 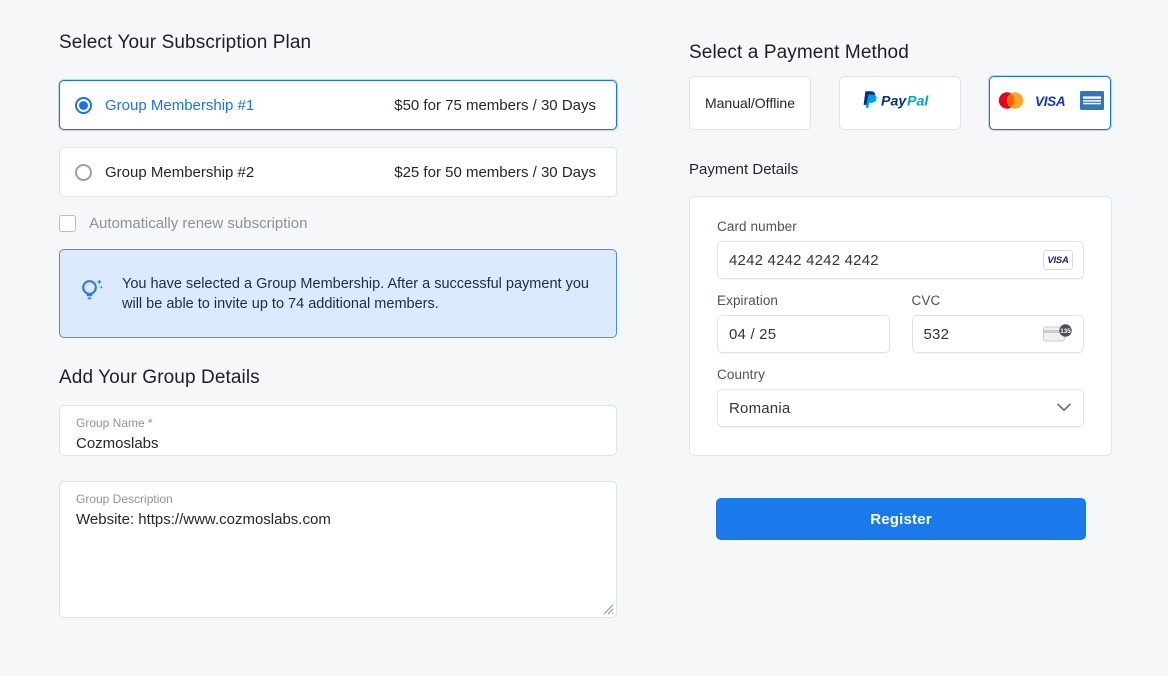 I want to click on auto-renew-label: Automatically renew subscription, so click(x=198, y=223).